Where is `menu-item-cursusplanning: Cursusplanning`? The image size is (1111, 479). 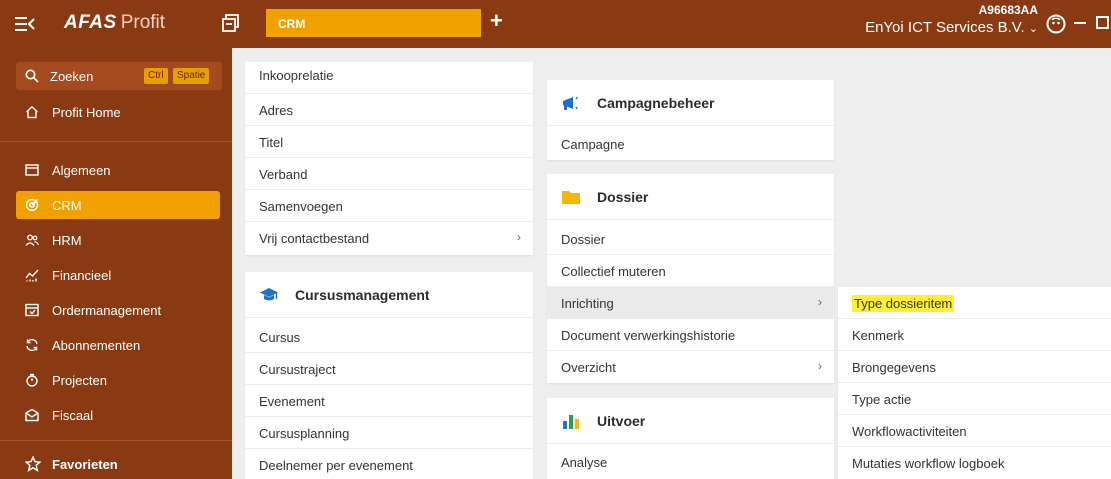 menu-item-cursusplanning: Cursusplanning is located at coordinates (389, 433).